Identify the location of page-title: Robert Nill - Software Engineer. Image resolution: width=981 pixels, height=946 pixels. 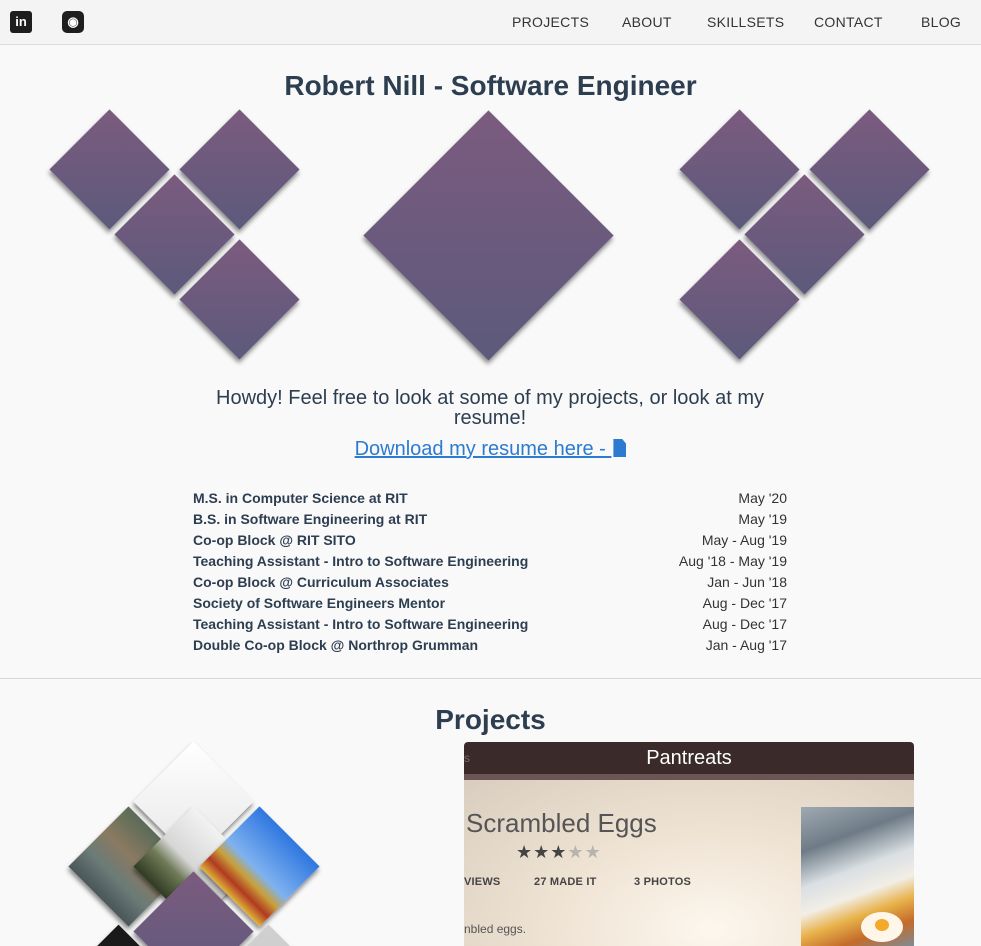
(490, 85).